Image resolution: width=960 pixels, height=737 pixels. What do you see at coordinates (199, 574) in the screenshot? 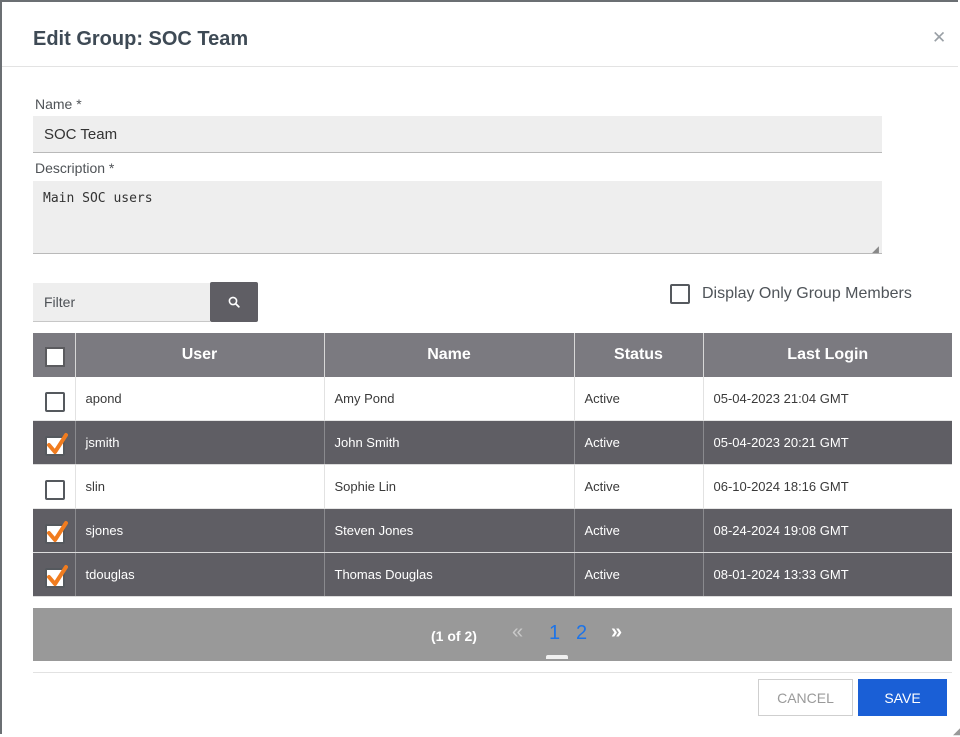
I see `cell-user: tdouglas` at bounding box center [199, 574].